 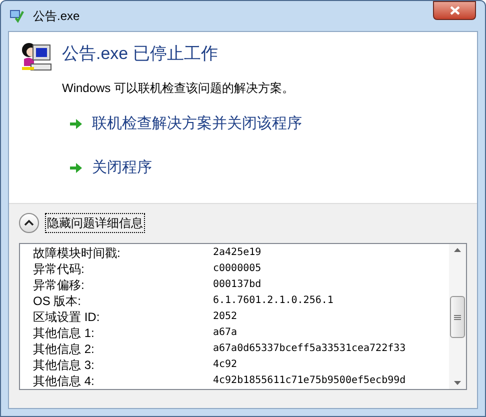 I want to click on detail-value: 4c92, so click(x=225, y=365).